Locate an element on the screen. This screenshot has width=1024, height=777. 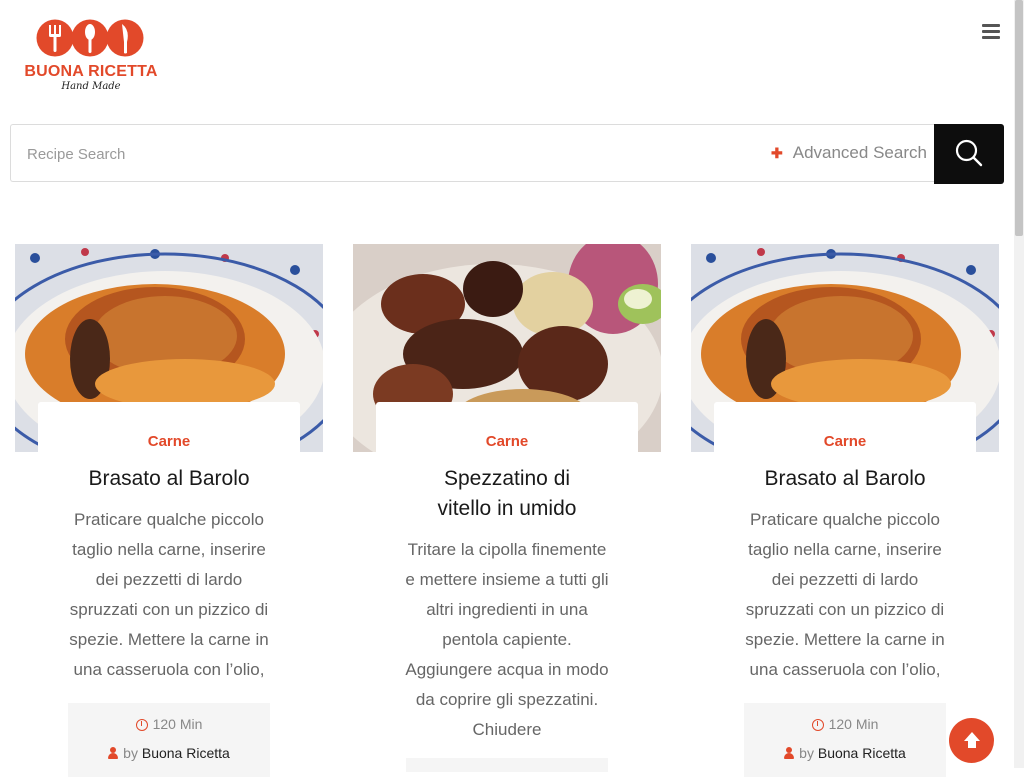
logo-text: BUONA RICETTA is located at coordinates (91, 71).